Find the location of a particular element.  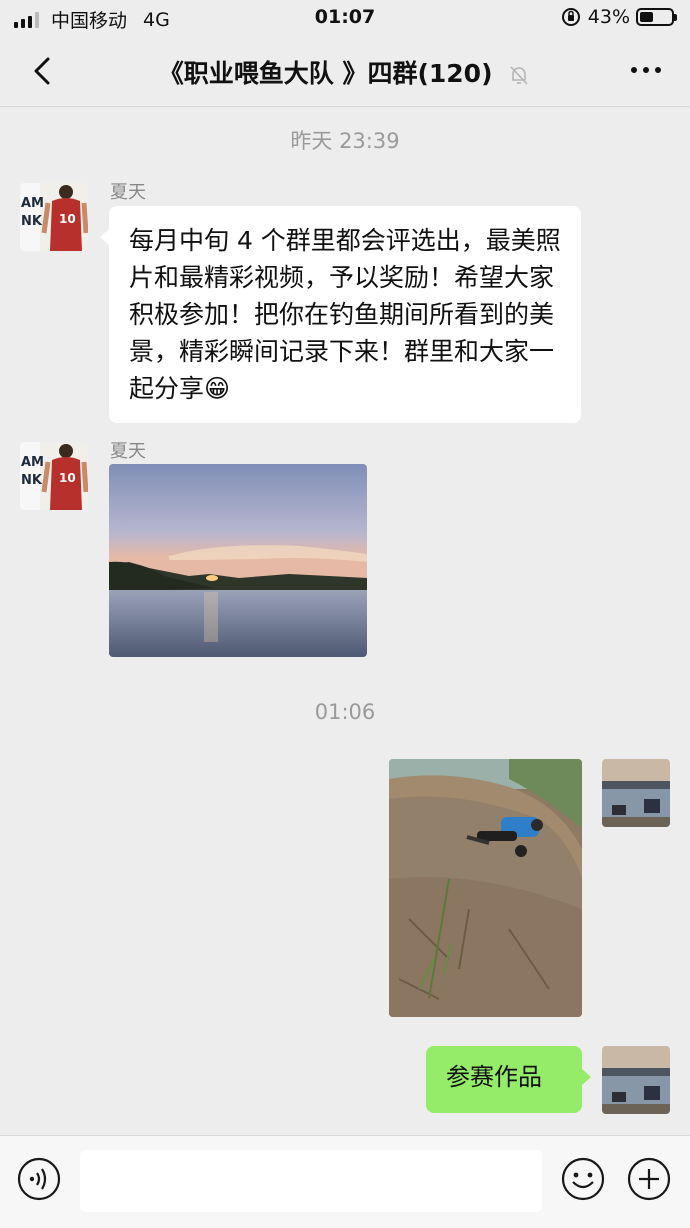

timestamp: 01:06 is located at coordinates (345, 712).